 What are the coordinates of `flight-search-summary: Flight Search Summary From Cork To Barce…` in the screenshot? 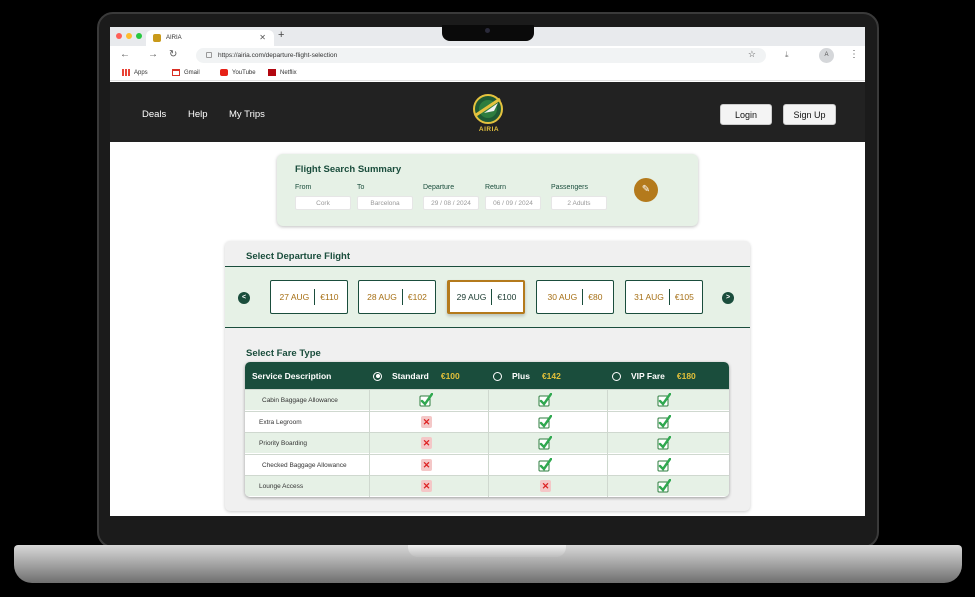 It's located at (487, 190).